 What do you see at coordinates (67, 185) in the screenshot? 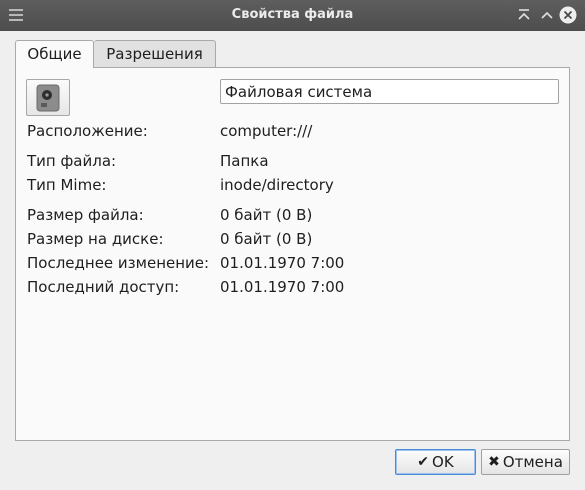
I see `mime-type-label: Тип Mime:` at bounding box center [67, 185].